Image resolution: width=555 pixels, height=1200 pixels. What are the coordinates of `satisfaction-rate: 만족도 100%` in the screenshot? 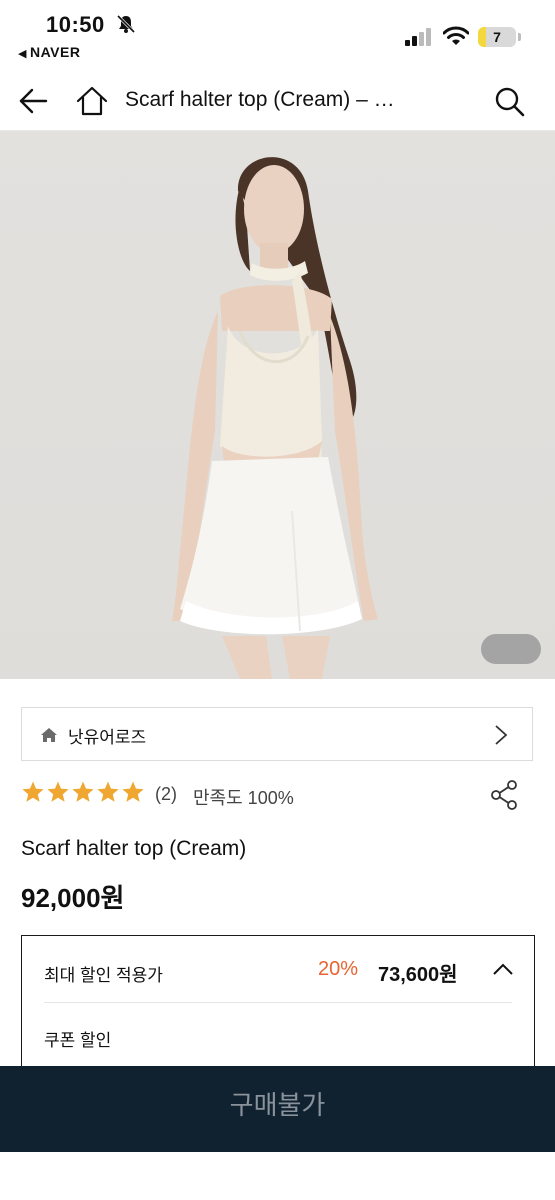 It's located at (243, 798).